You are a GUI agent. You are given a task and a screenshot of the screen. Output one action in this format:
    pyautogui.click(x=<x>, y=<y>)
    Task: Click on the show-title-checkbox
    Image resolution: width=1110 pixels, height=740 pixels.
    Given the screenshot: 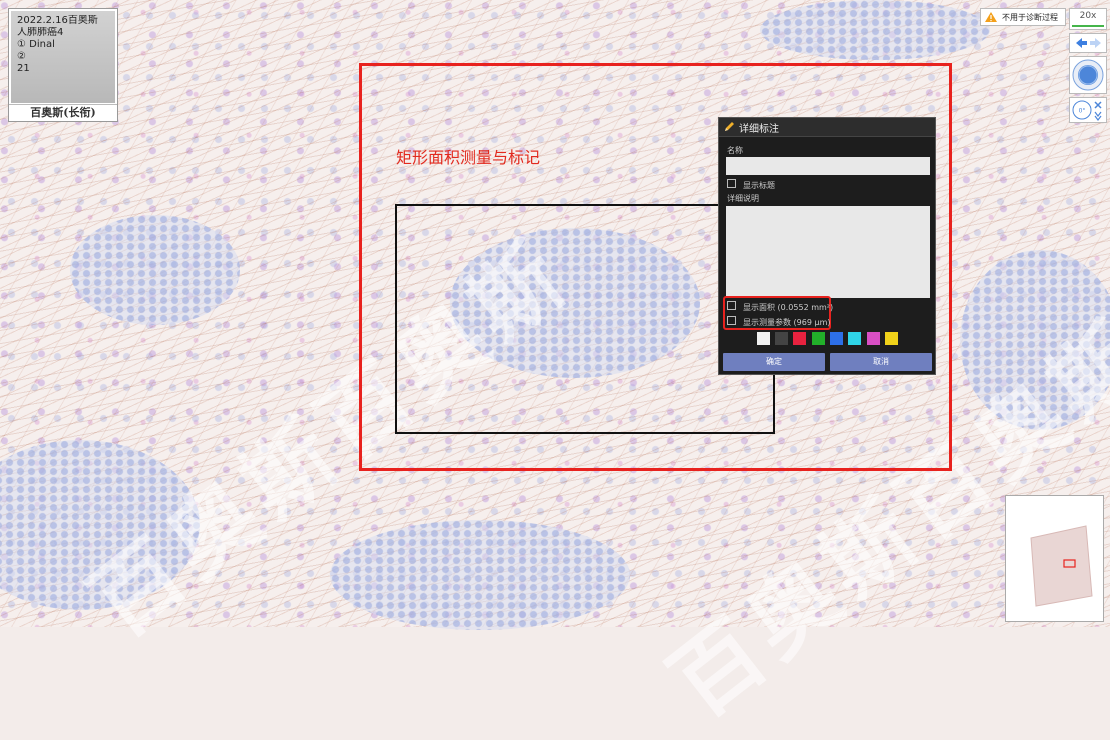 What is the action you would take?
    pyautogui.click(x=731, y=183)
    